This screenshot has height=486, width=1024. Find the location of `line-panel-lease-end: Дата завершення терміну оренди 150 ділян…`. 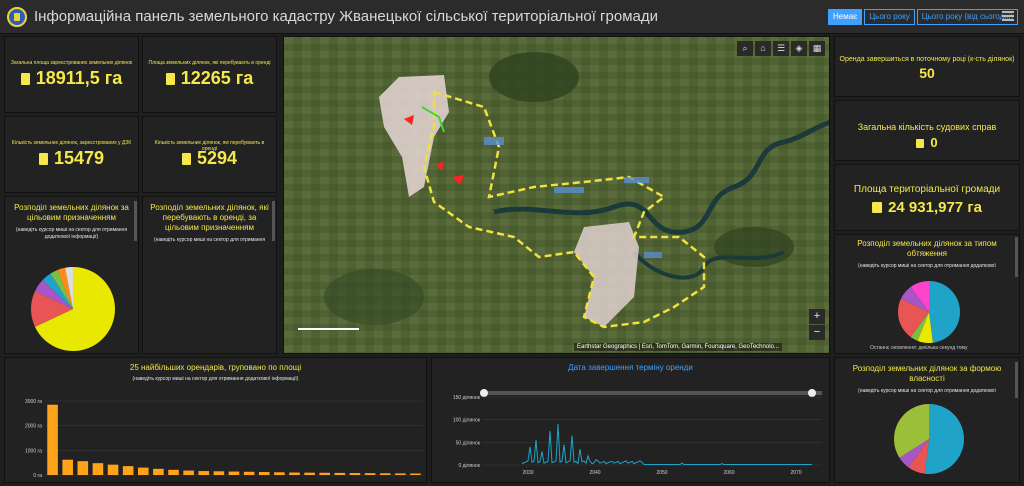

line-panel-lease-end: Дата завершення терміну оренди 150 ділян… is located at coordinates (630, 420).